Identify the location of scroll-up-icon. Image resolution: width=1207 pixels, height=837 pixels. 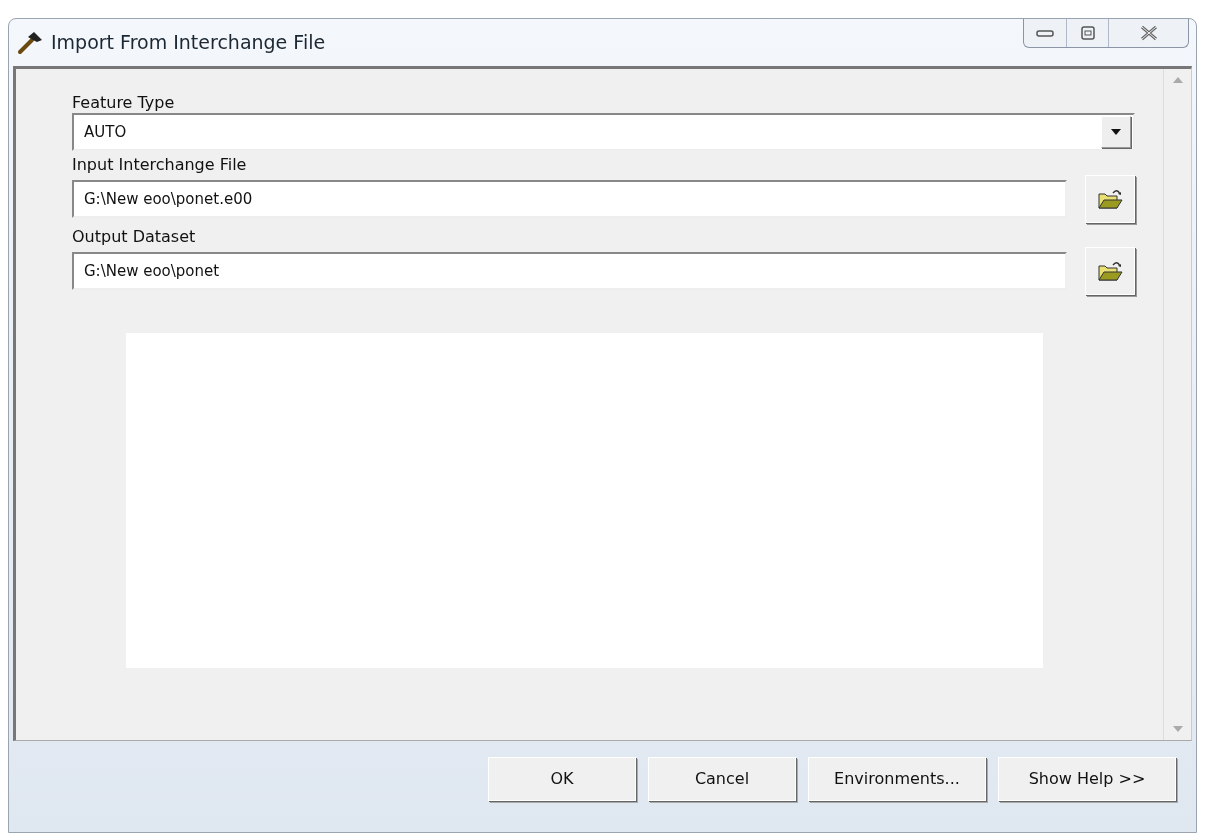
(1177, 80).